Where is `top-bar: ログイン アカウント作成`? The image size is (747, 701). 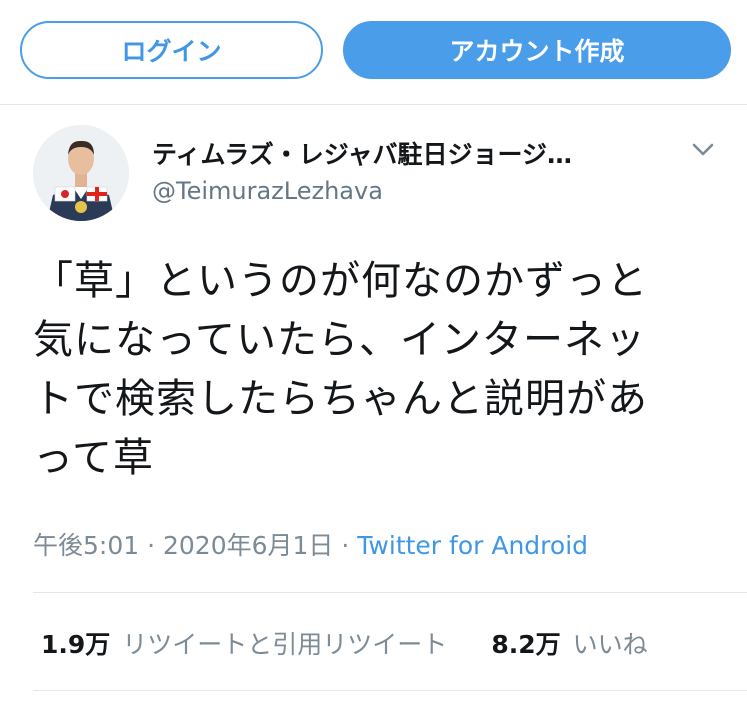 top-bar: ログイン アカウント作成 is located at coordinates (373, 52).